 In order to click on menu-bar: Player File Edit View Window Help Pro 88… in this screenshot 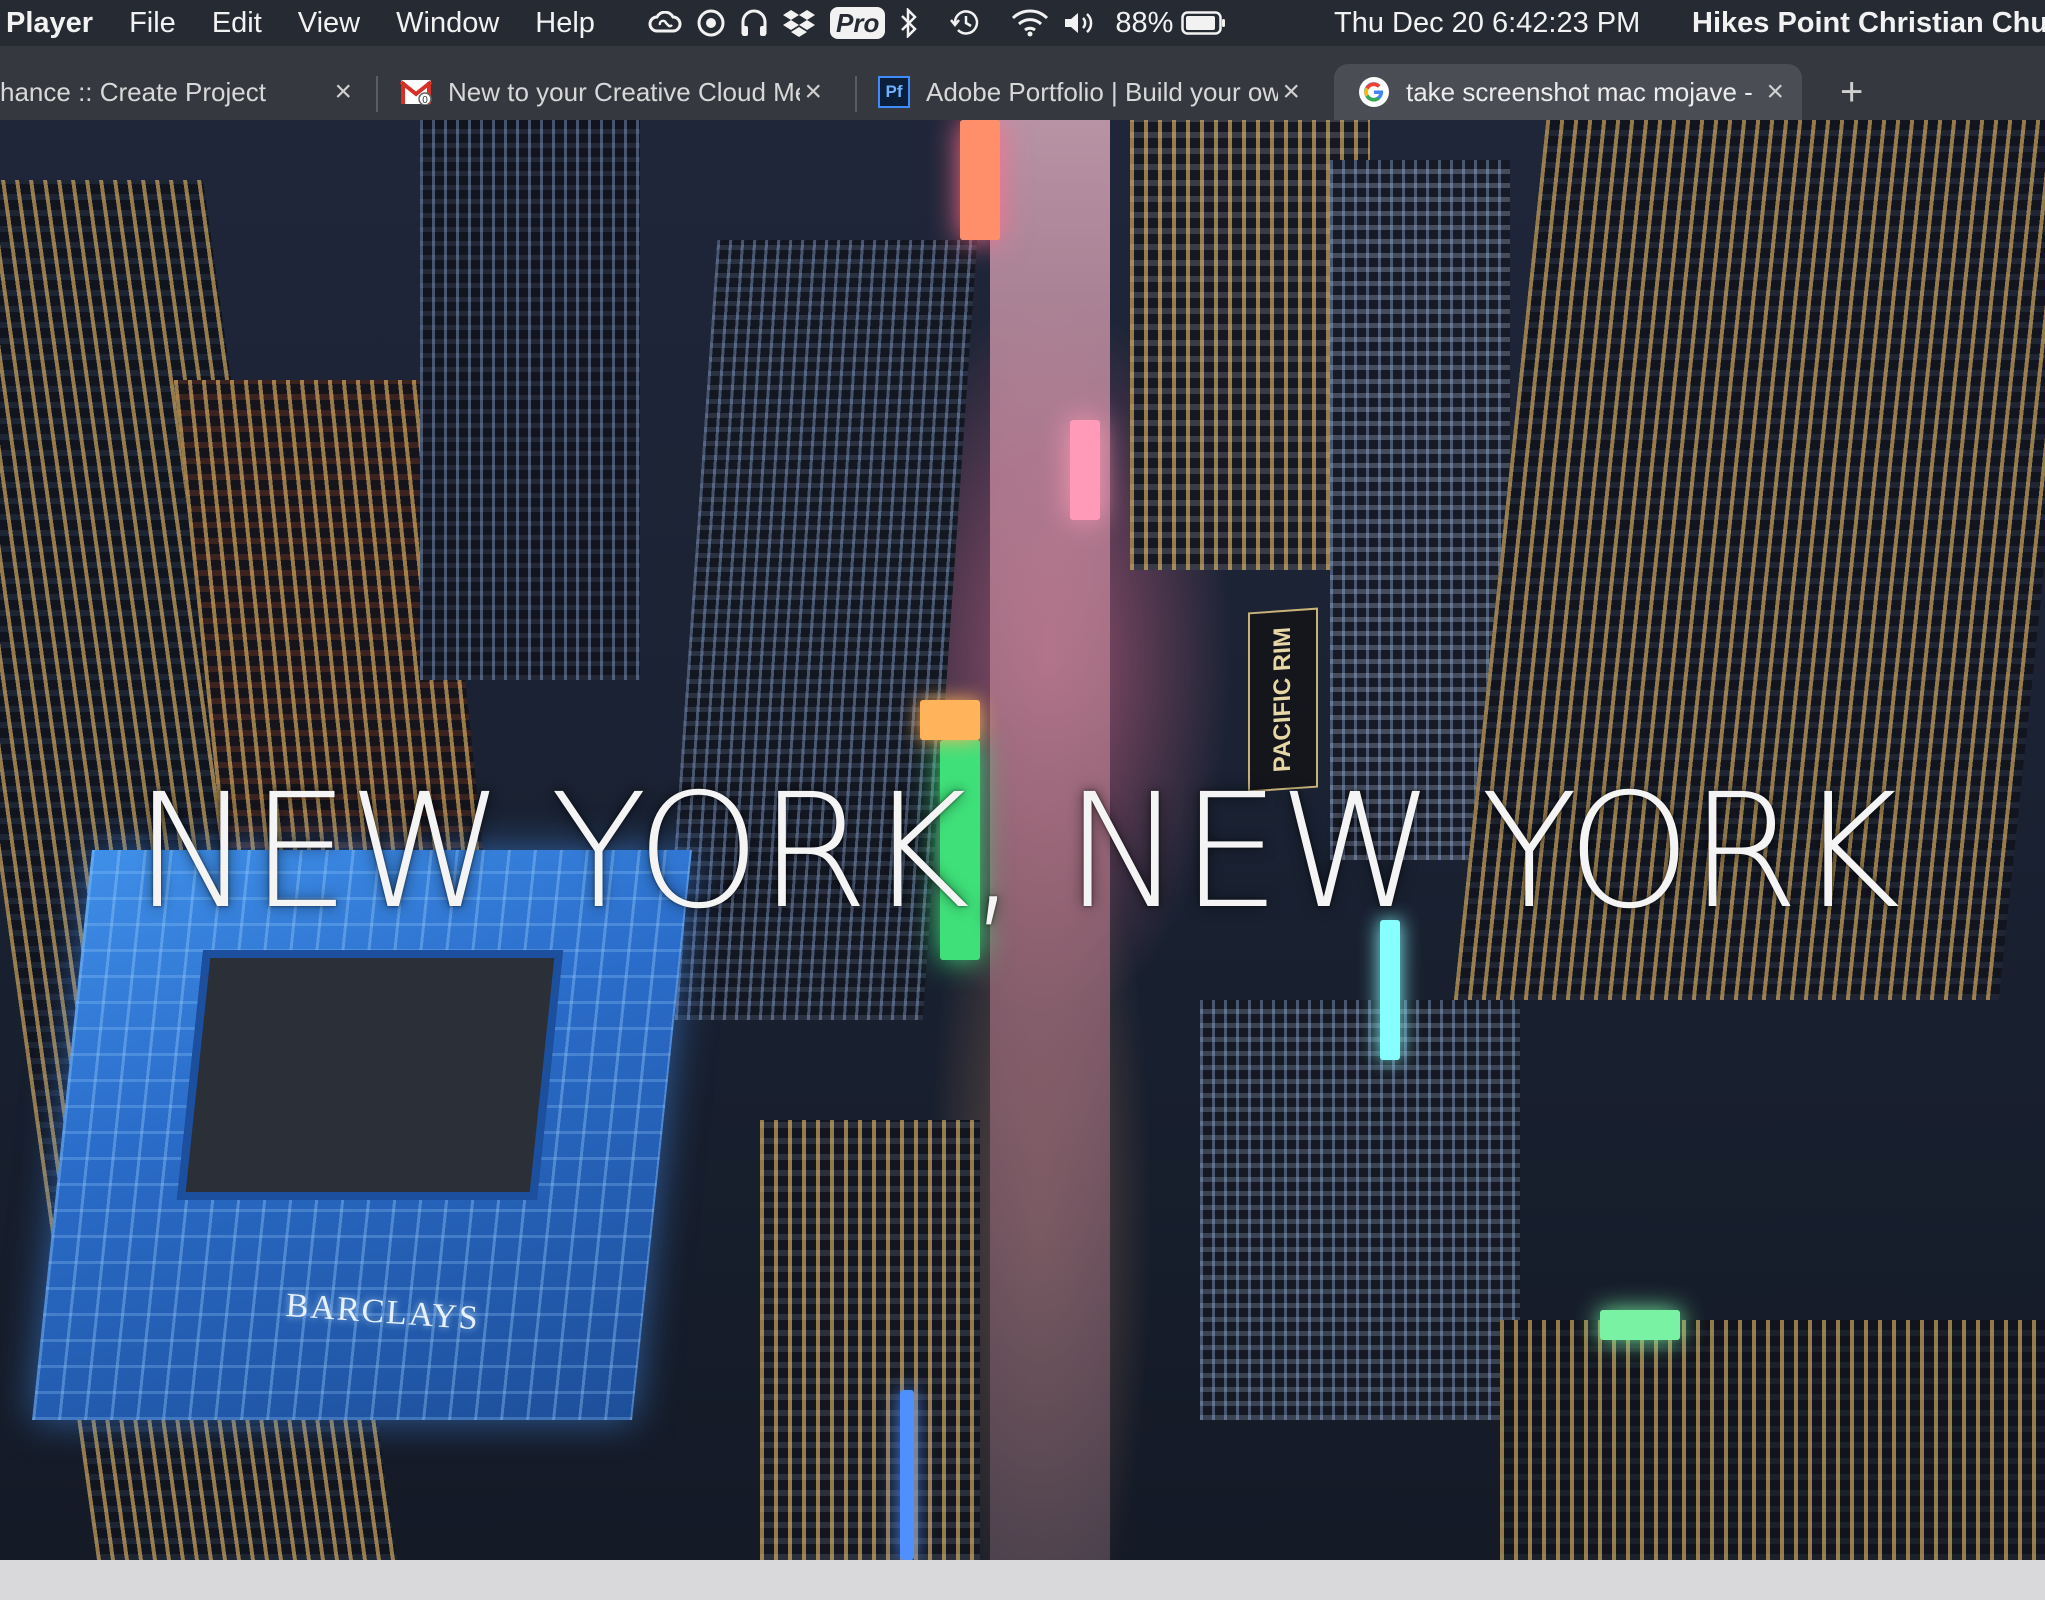, I will do `click(1022, 23)`.